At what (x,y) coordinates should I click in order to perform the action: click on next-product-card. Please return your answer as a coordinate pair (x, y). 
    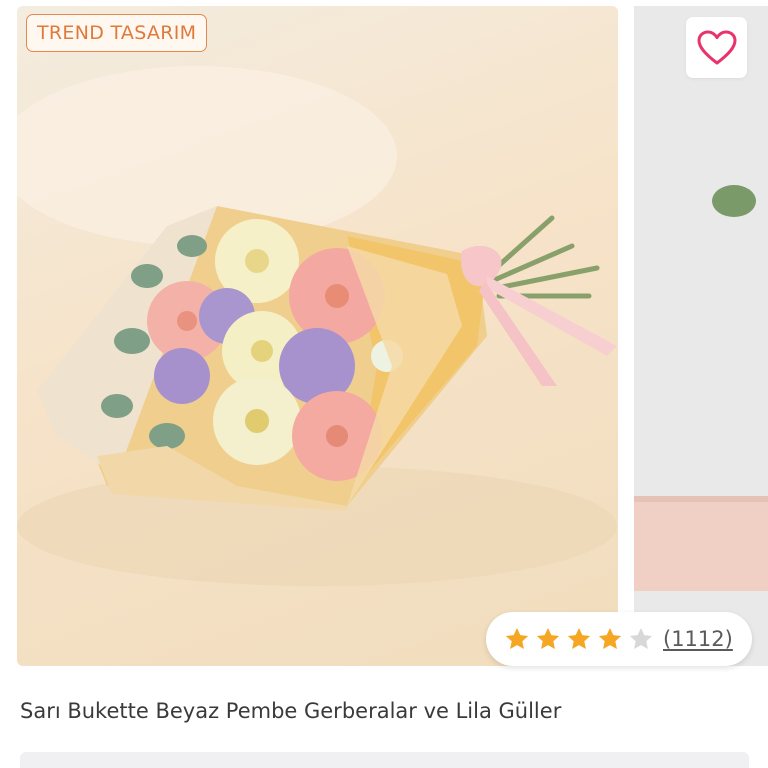
    Looking at the image, I should click on (701, 336).